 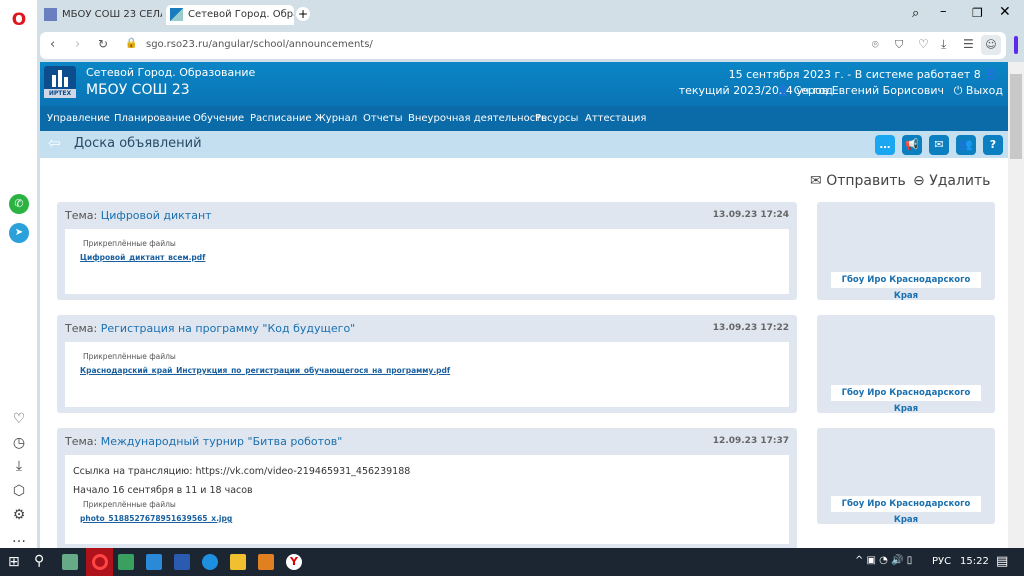 What do you see at coordinates (943, 11) in the screenshot?
I see `minimize-button: –` at bounding box center [943, 11].